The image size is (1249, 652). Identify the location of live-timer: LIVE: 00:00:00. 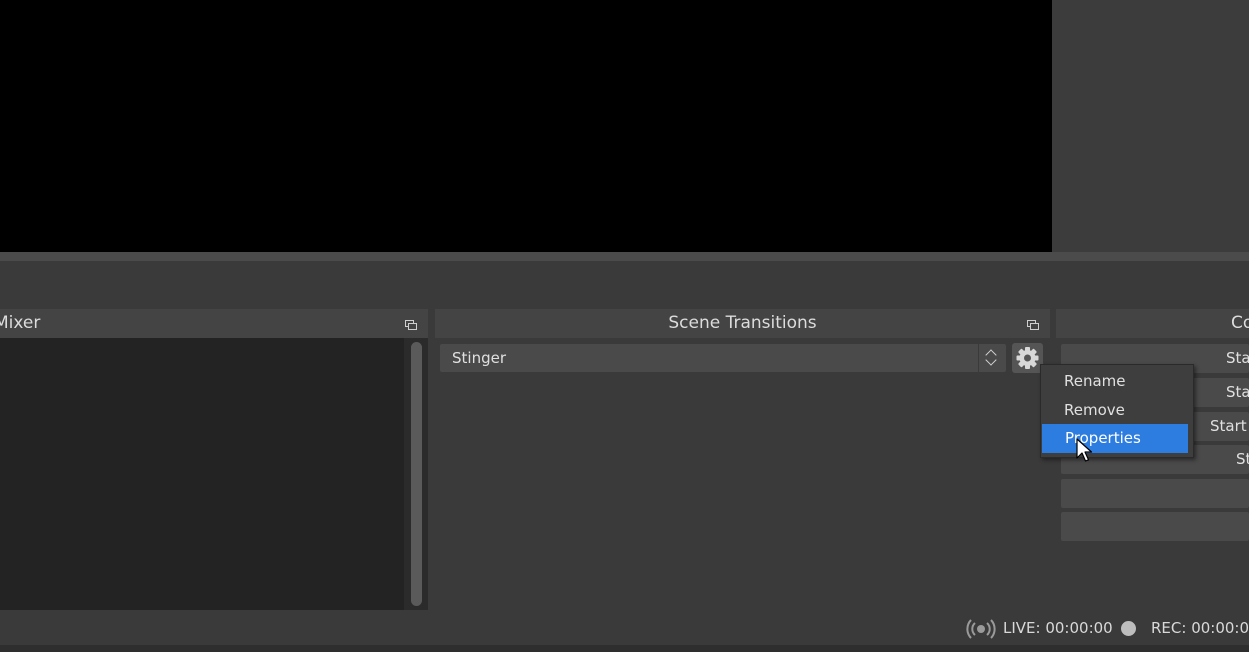
(1058, 628).